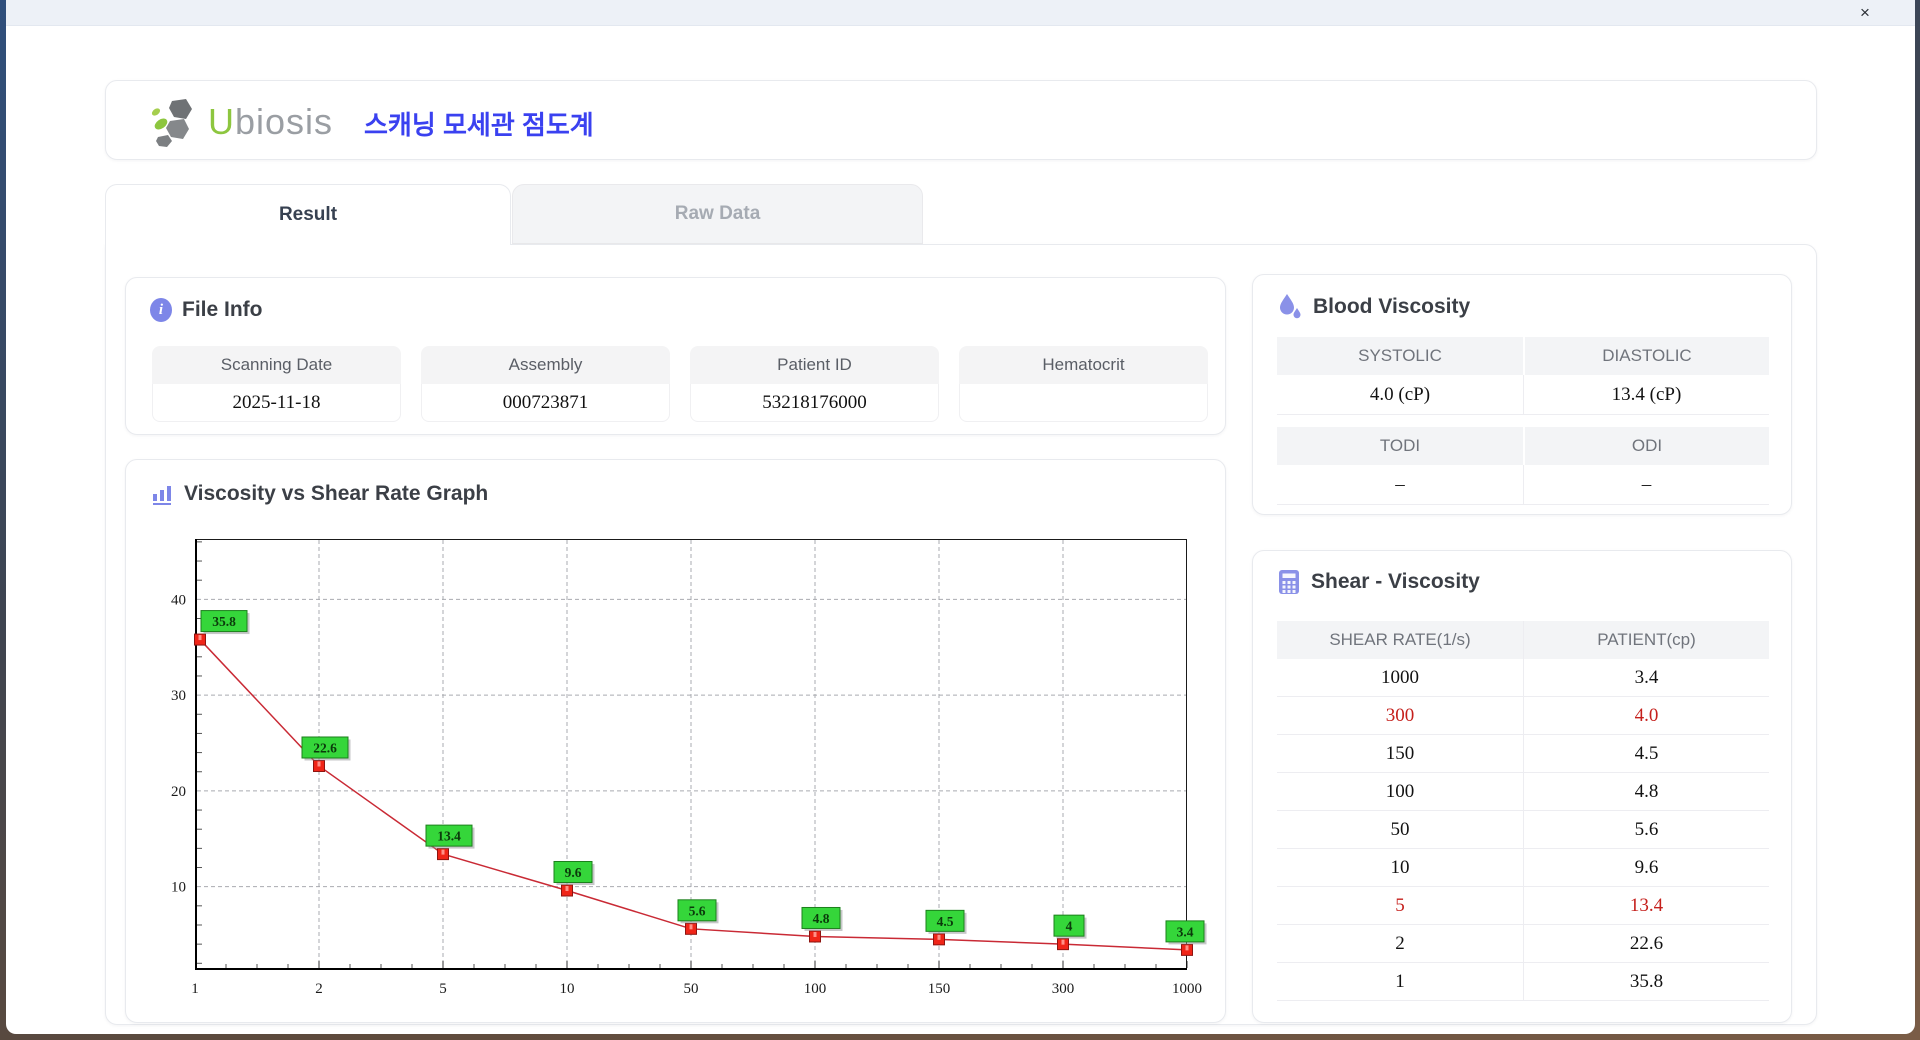 This screenshot has height=1040, width=1920. What do you see at coordinates (178, 792) in the screenshot?
I see `y-tick-label: 20` at bounding box center [178, 792].